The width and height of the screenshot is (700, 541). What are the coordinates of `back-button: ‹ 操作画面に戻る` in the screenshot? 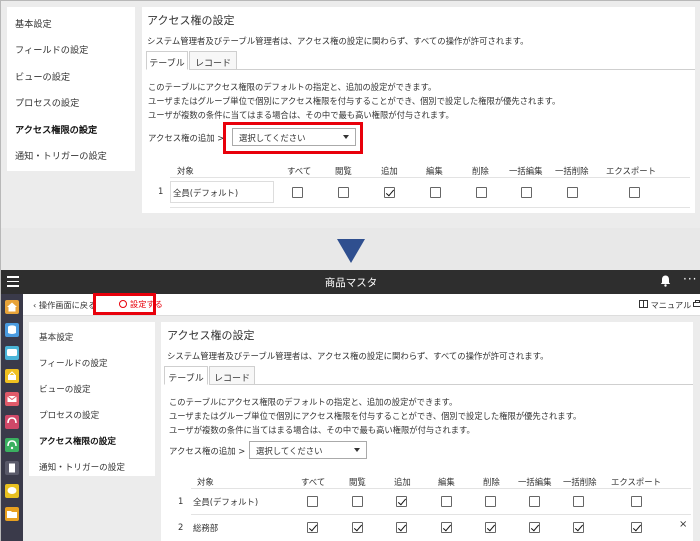 It's located at (64, 305).